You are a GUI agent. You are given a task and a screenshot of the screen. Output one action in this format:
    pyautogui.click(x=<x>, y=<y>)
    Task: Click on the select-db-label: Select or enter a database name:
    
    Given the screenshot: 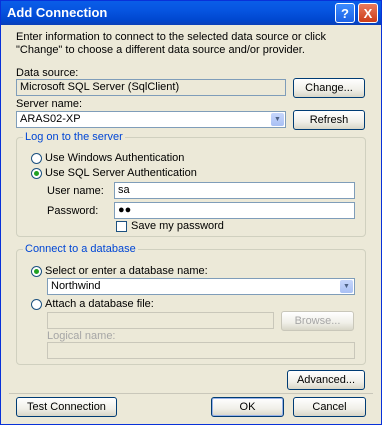 What is the action you would take?
    pyautogui.click(x=126, y=271)
    